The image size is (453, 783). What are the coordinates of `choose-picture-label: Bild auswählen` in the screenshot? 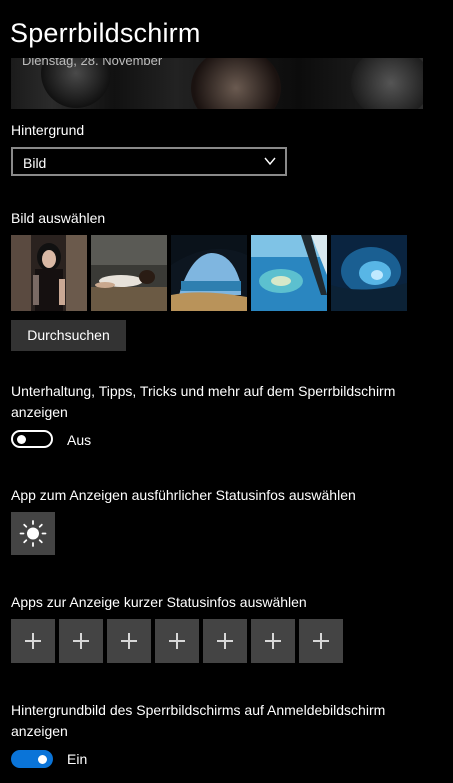 It's located at (58, 218).